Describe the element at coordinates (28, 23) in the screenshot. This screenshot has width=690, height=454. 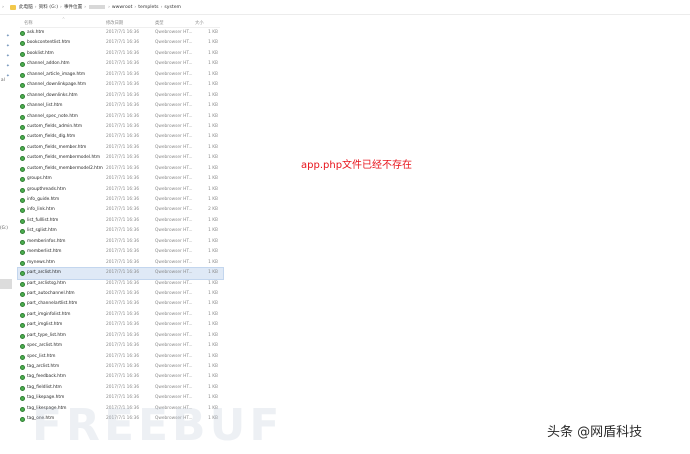
I see `column-name: 名称` at that location.